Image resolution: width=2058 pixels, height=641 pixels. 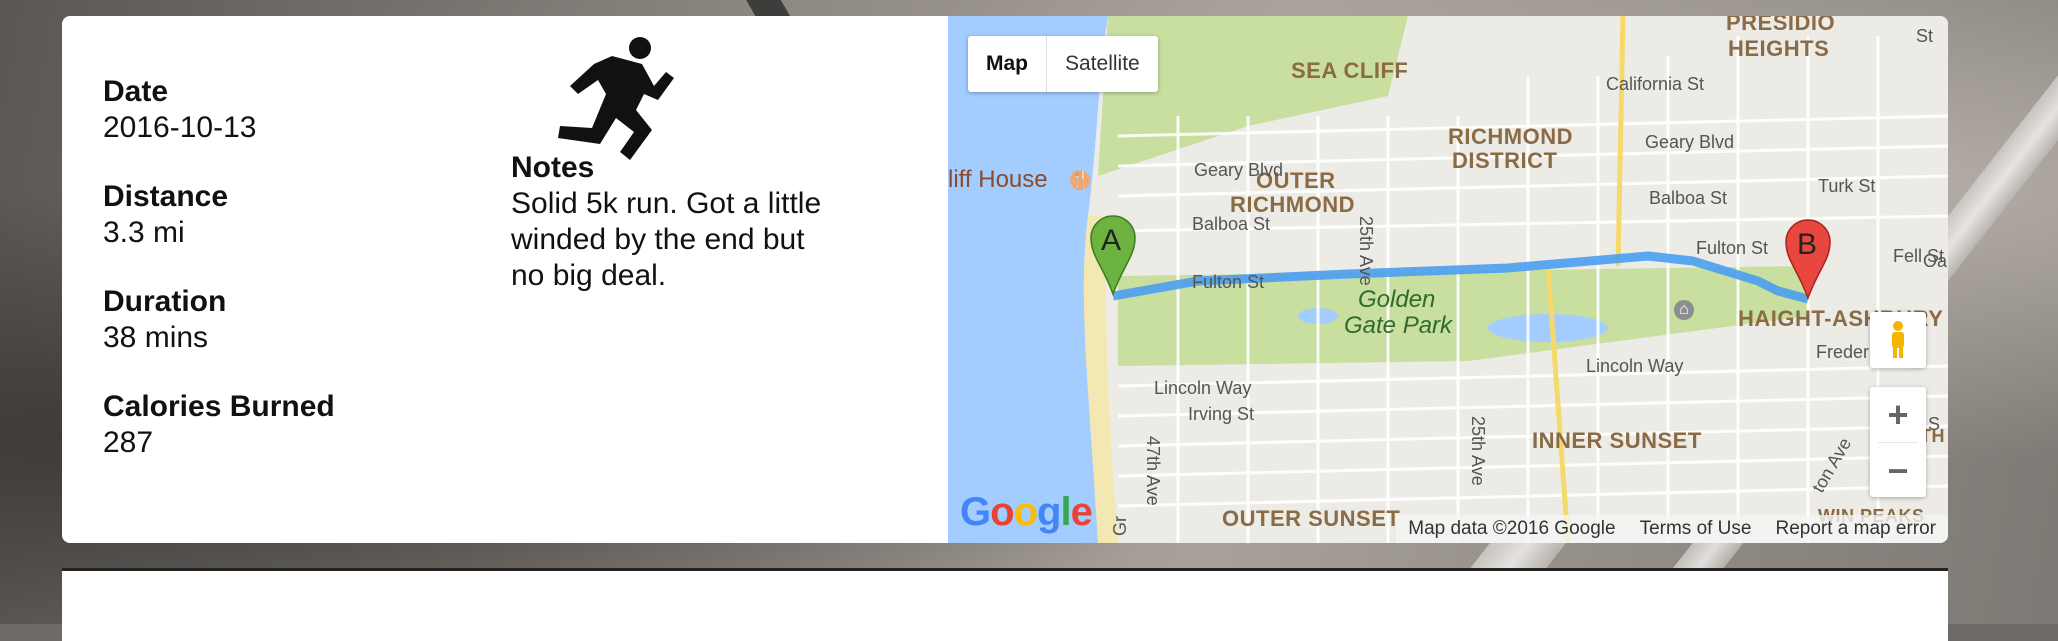 What do you see at coordinates (283, 110) in the screenshot?
I see `stat-date: Date 2016-10-13` at bounding box center [283, 110].